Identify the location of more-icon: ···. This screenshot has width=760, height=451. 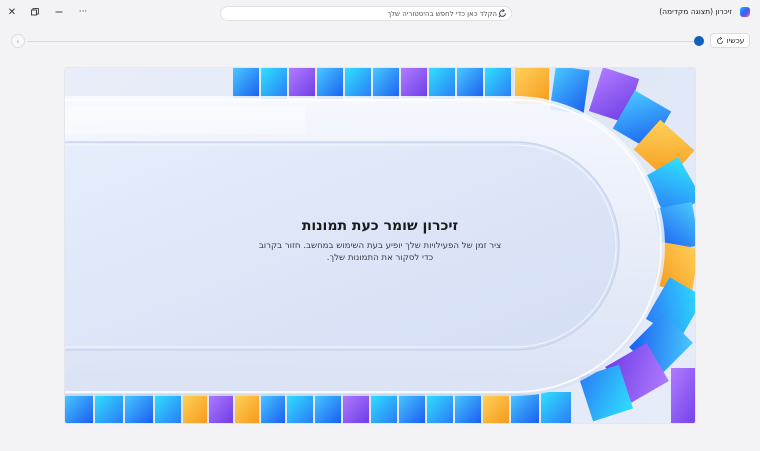
(83, 12).